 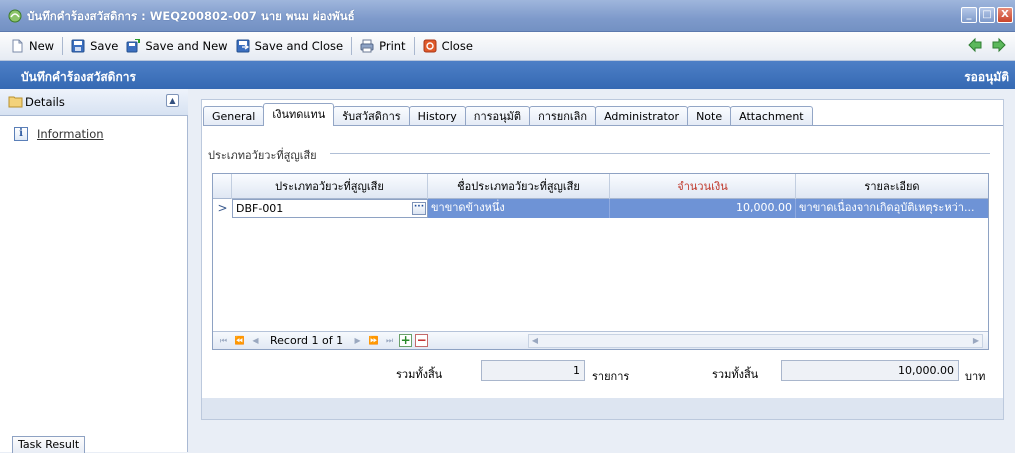 I want to click on printer-icon, so click(x=367, y=46).